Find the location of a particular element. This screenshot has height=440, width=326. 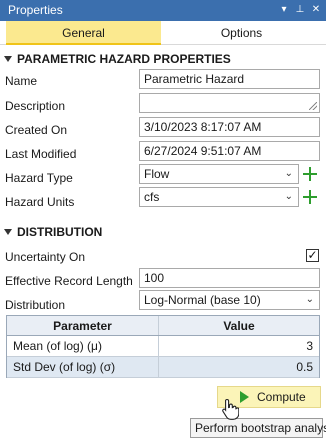

table-row: Mean (of log) (μ) 3 is located at coordinates (163, 346).